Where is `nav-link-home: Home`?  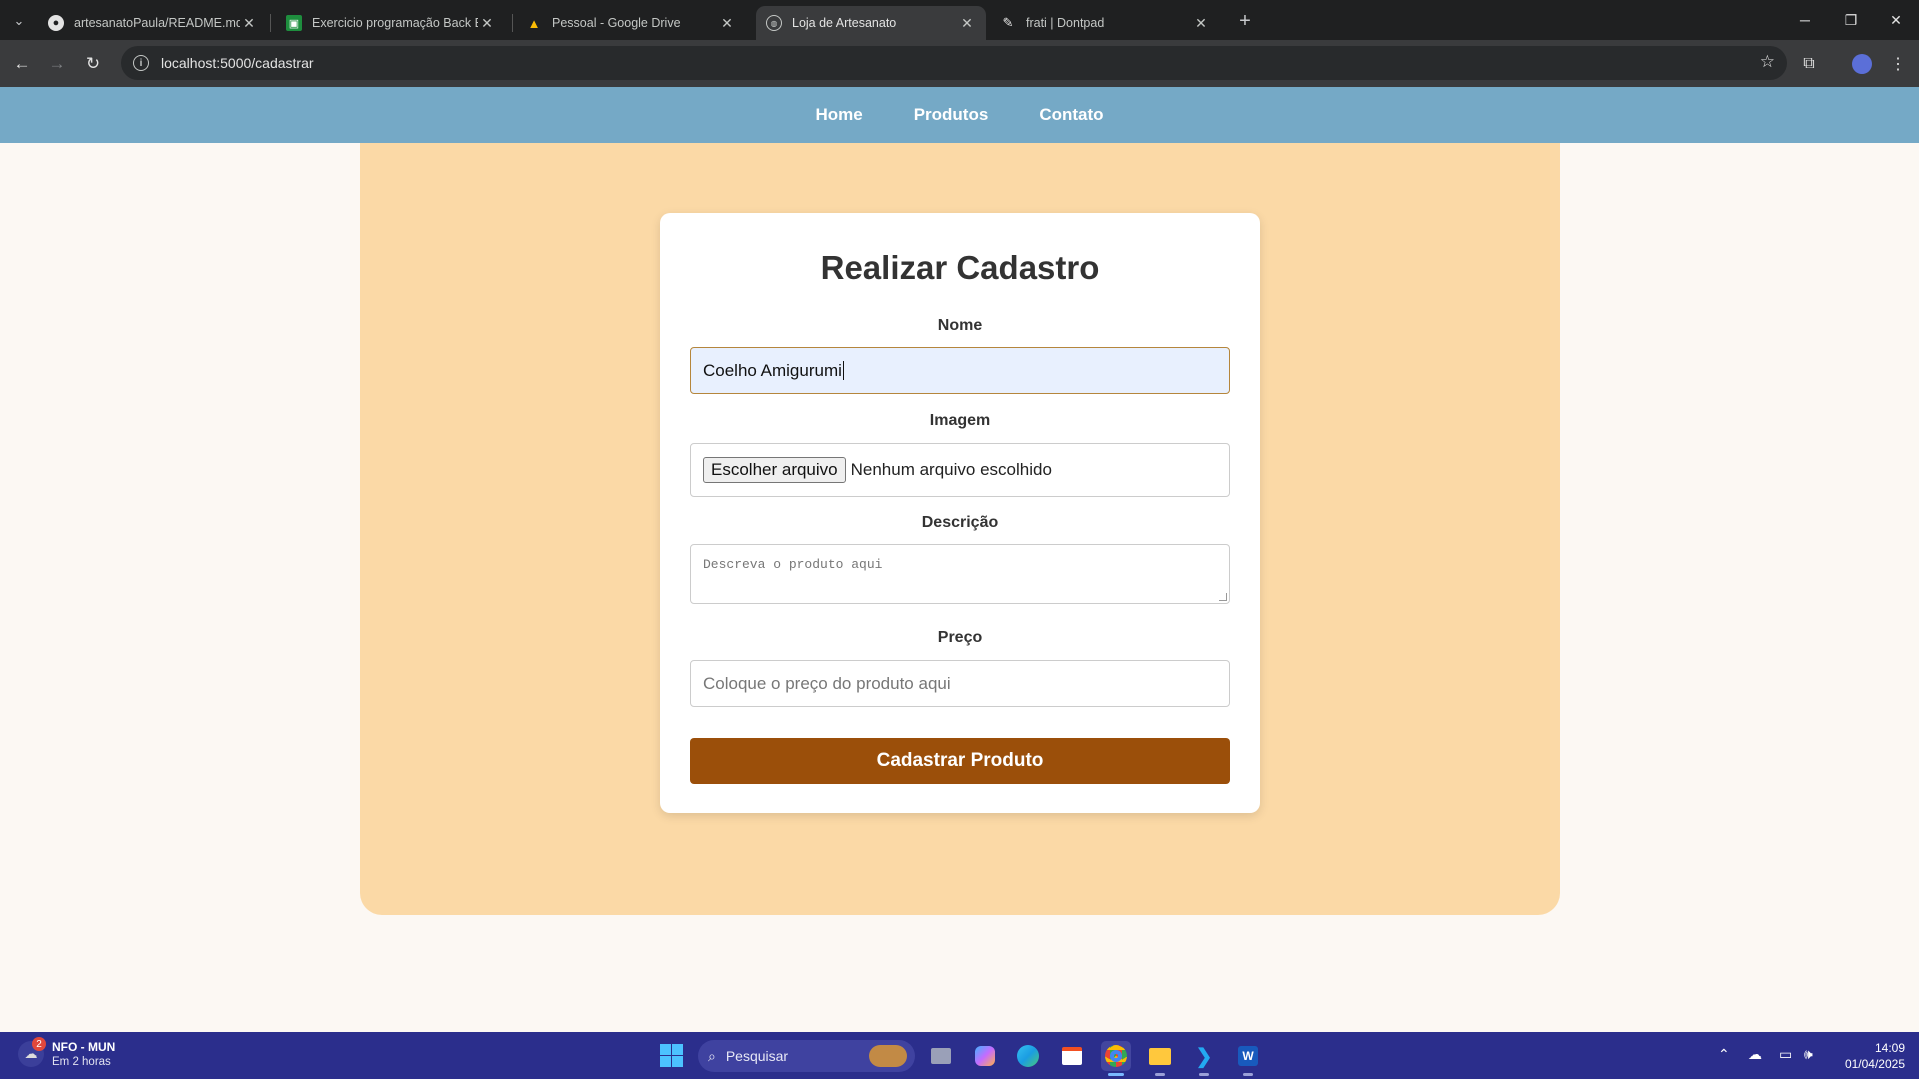 nav-link-home: Home is located at coordinates (838, 115).